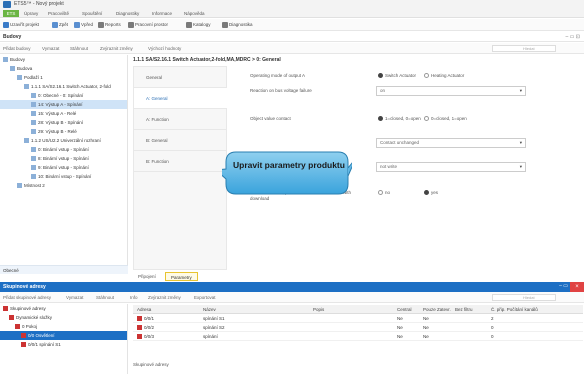 The image size is (584, 374). What do you see at coordinates (449, 118) in the screenshot?
I see `radio-label: 0=closed, 1=open` at bounding box center [449, 118].